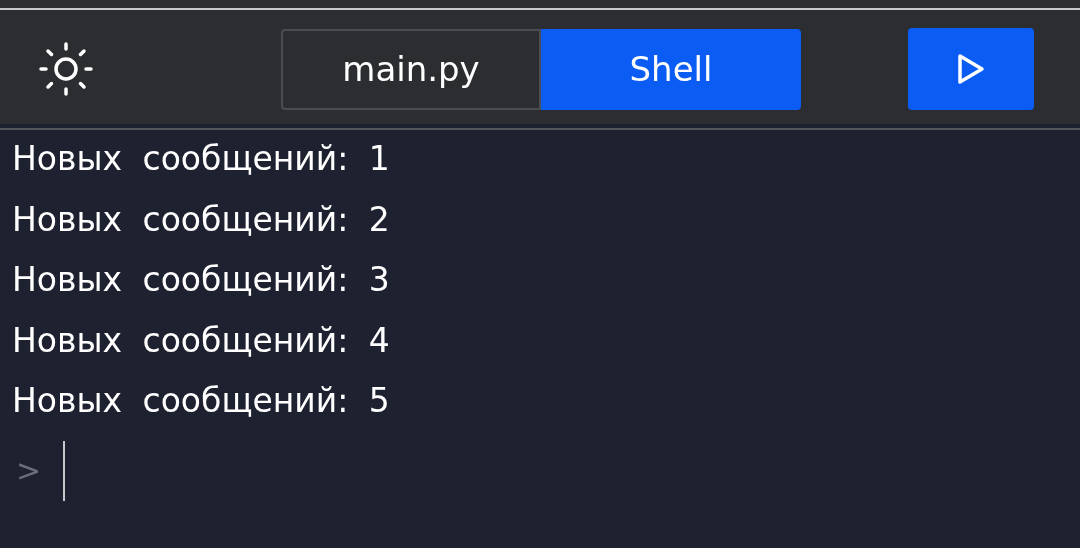  Describe the element at coordinates (201, 340) in the screenshot. I see `output-line: Новых сообщений: 4` at that location.